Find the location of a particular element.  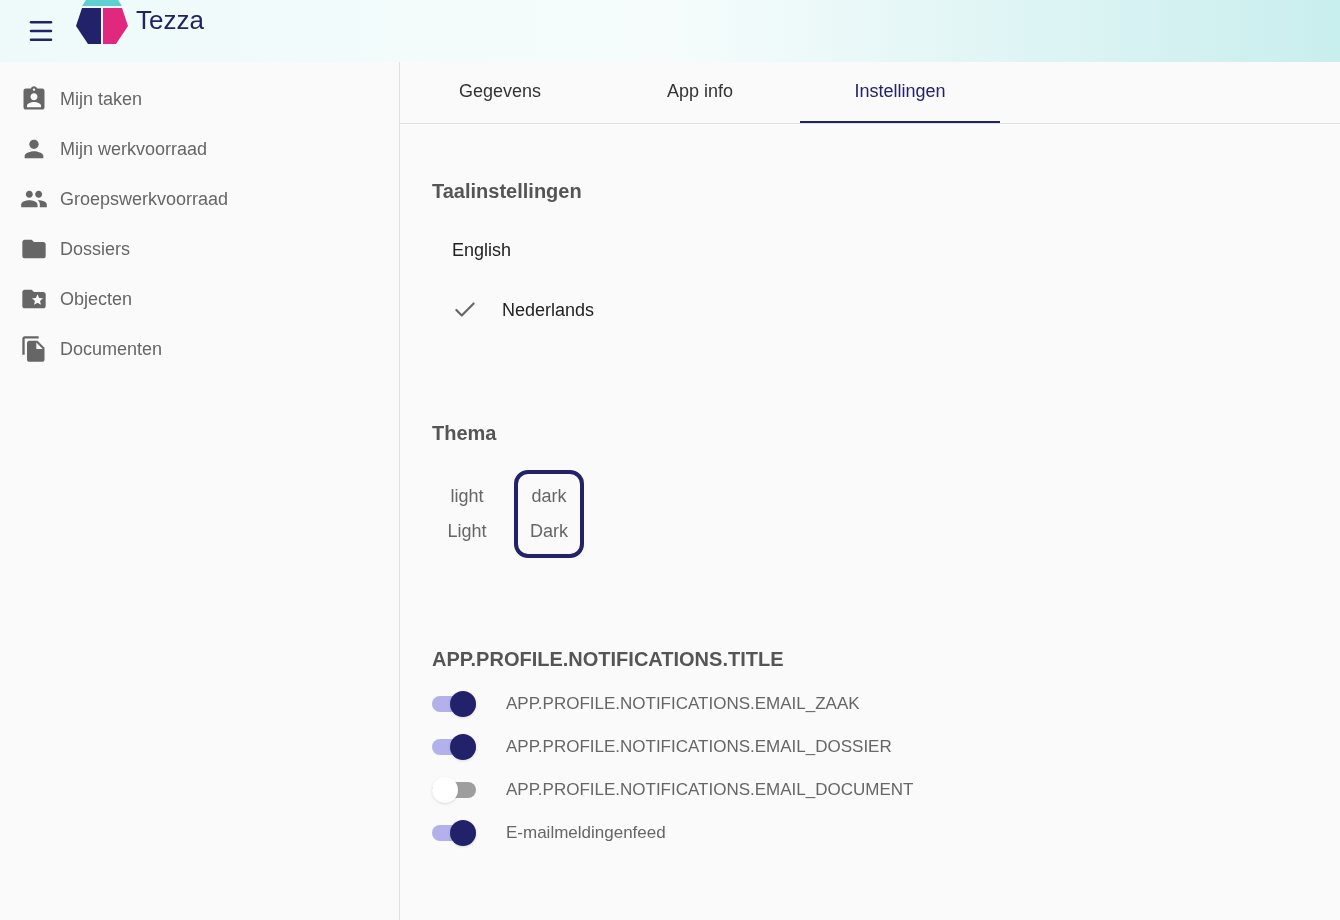

section-title: Thema is located at coordinates (465, 433).